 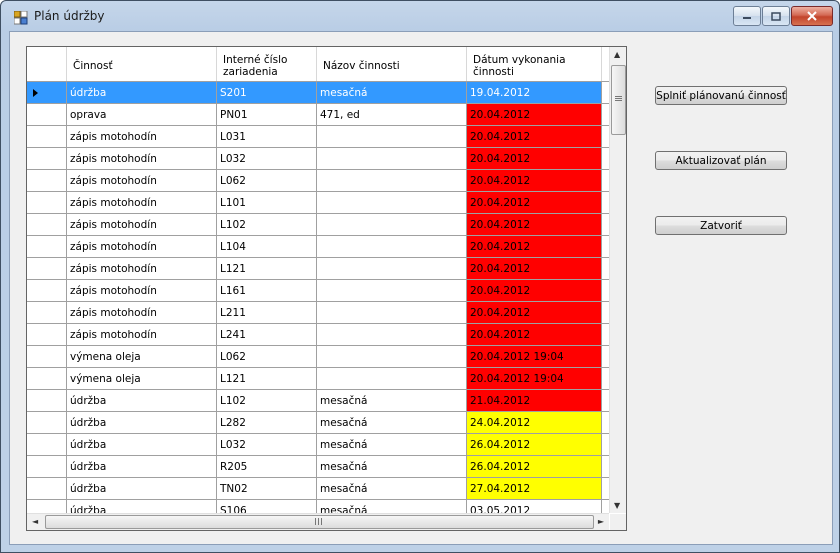 I want to click on vertical-scrollbar: ▲ ▼, so click(x=617, y=280).